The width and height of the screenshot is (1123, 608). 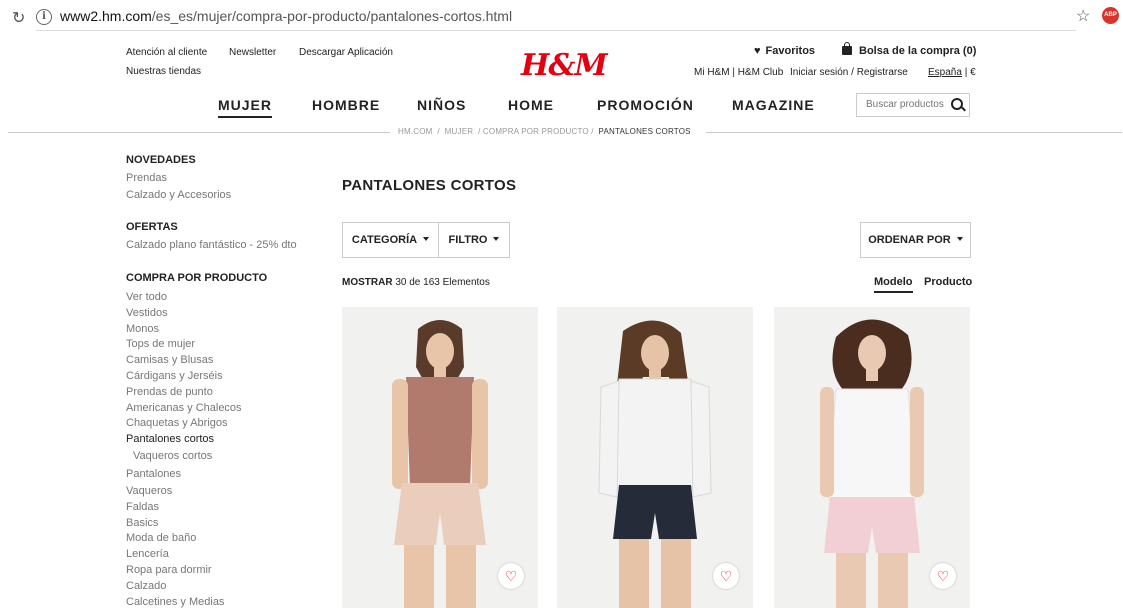 I want to click on stores-link: Nuestras tiendas, so click(x=163, y=71).